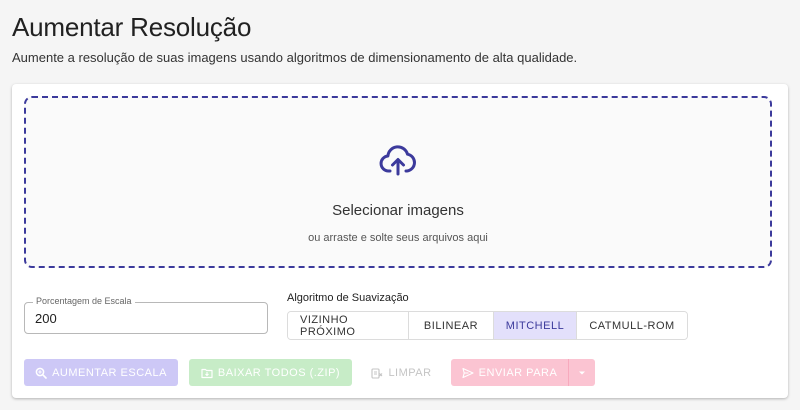  I want to click on send-icon, so click(468, 372).